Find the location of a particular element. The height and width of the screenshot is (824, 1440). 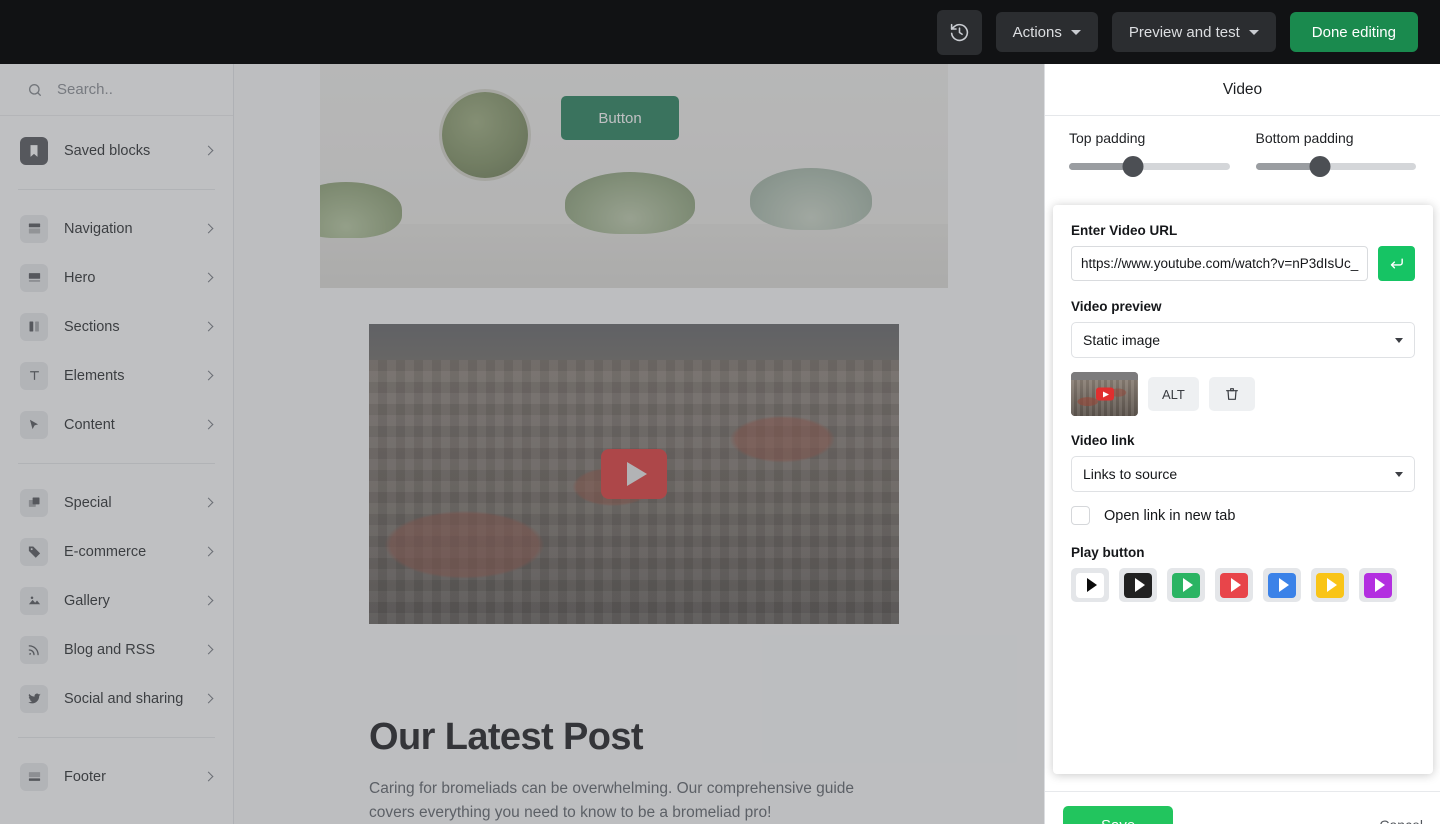

video-link-select: Links to source is located at coordinates (1243, 474).